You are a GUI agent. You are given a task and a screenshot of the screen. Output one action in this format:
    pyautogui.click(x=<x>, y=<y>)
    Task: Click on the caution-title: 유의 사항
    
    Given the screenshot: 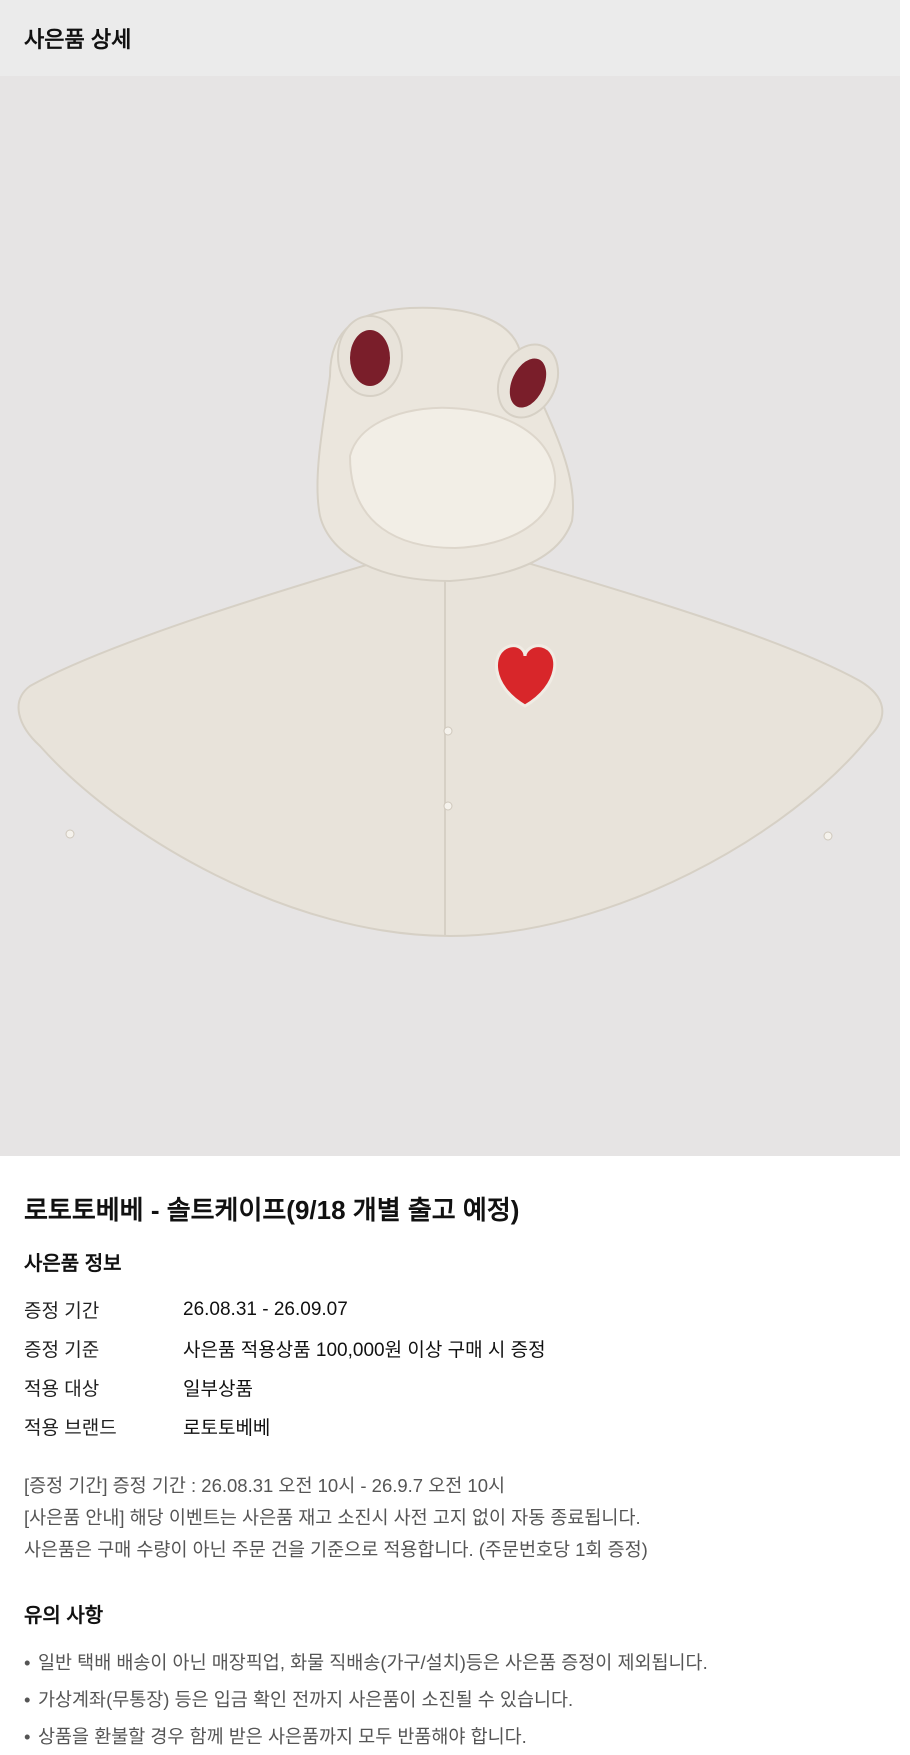 What is the action you would take?
    pyautogui.click(x=64, y=1616)
    